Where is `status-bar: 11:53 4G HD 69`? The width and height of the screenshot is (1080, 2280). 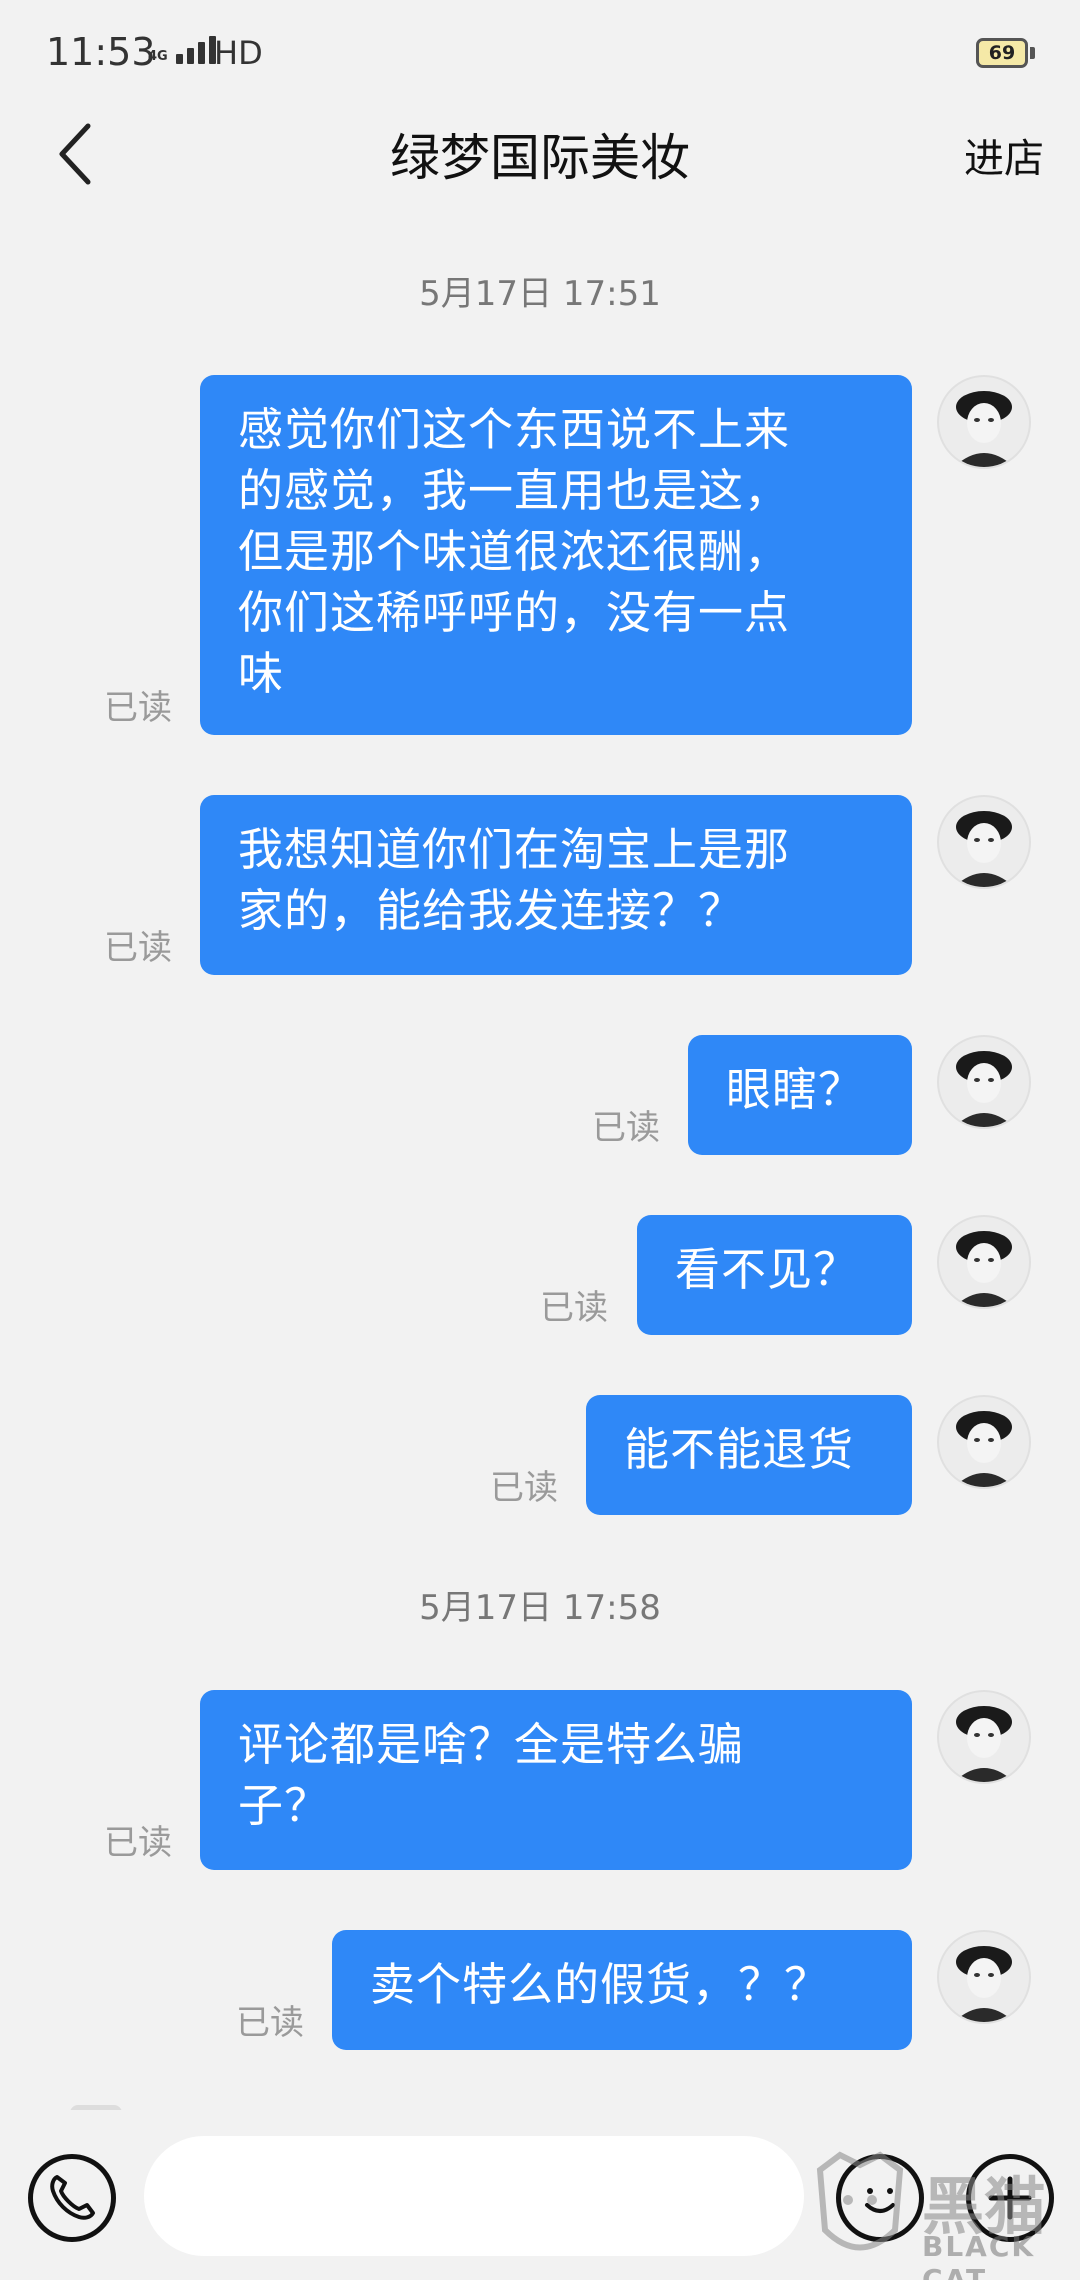
status-bar: 11:53 4G HD 69 is located at coordinates (540, 55).